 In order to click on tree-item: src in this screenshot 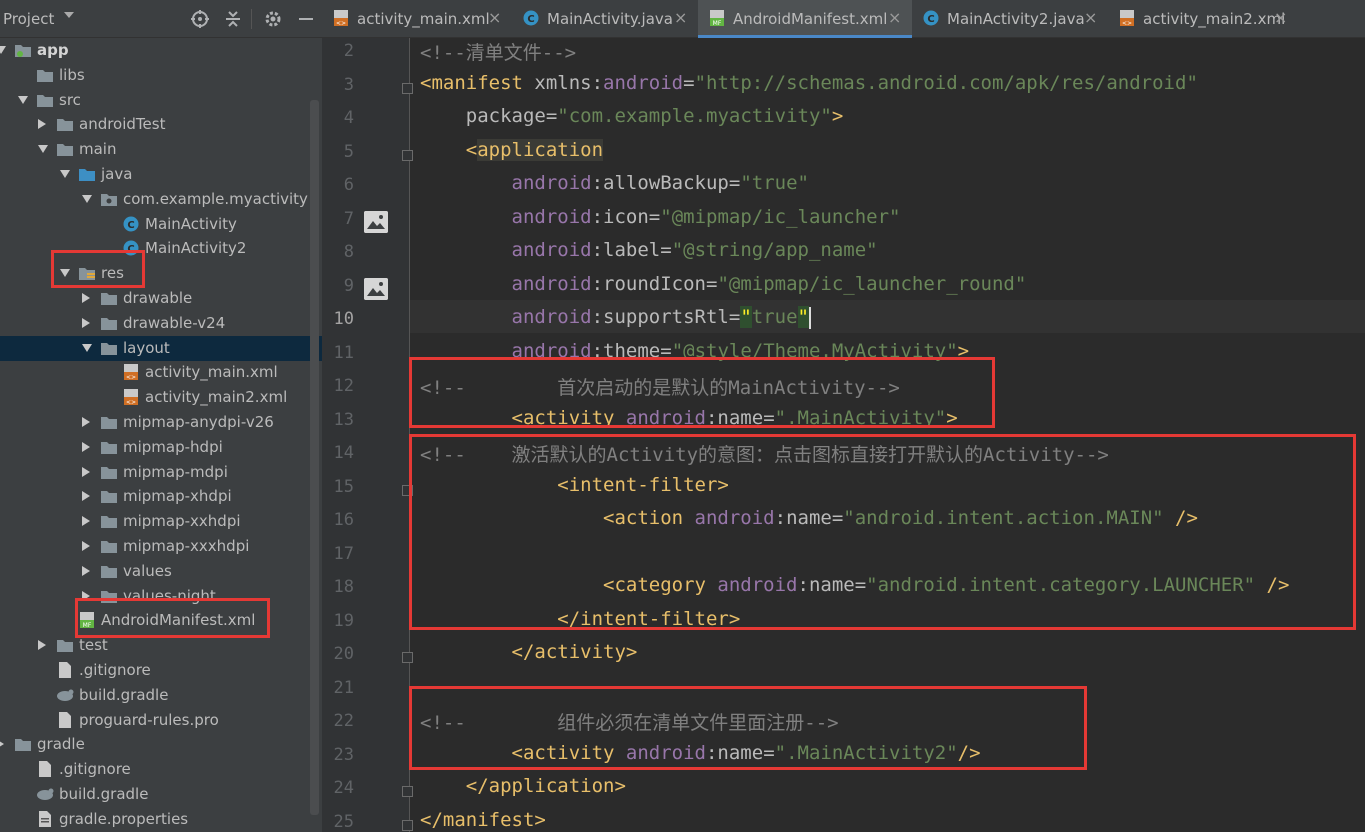, I will do `click(161, 100)`.